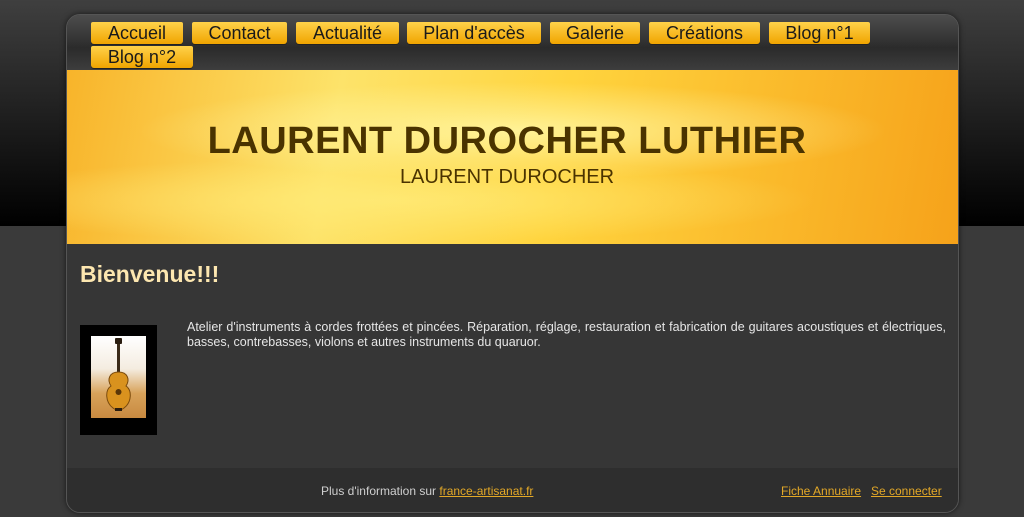  What do you see at coordinates (137, 33) in the screenshot?
I see `nav-item-accueil: Accueil` at bounding box center [137, 33].